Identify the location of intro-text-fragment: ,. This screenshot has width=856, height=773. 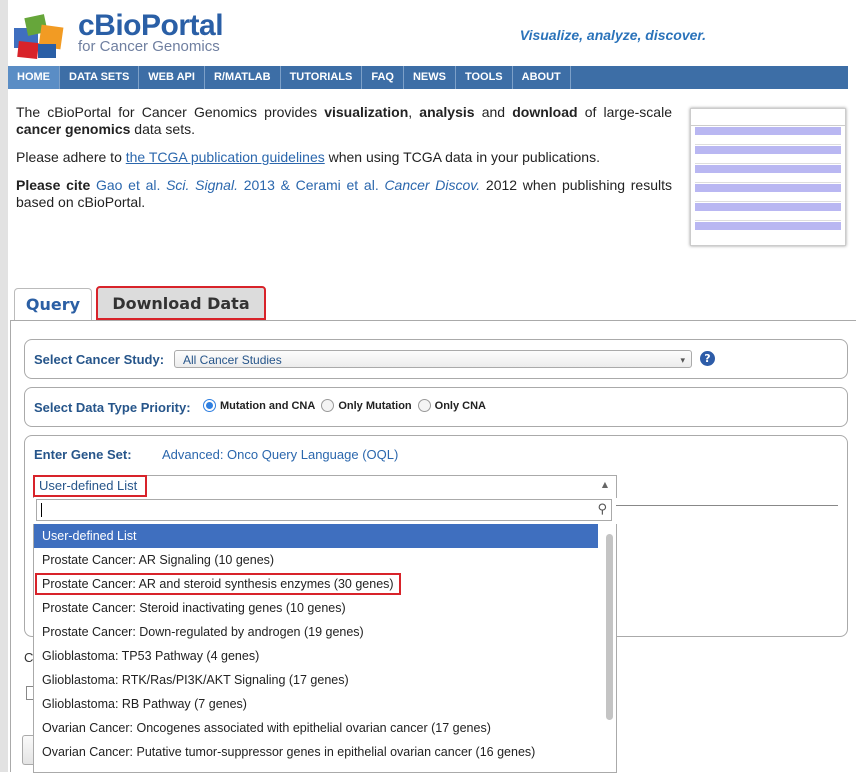
(414, 112).